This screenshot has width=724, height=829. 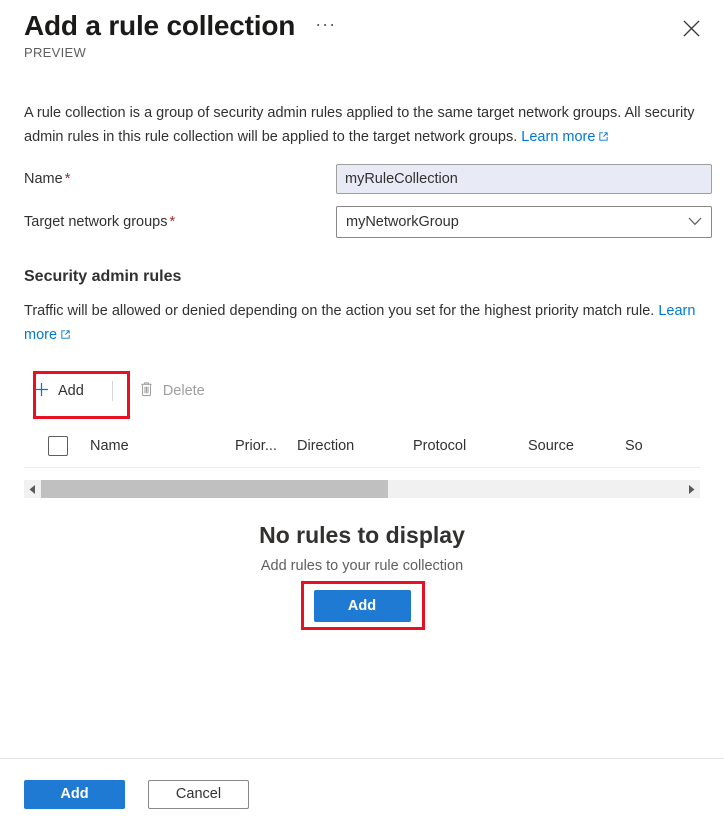 What do you see at coordinates (576, 446) in the screenshot?
I see `column-header-source: Source` at bounding box center [576, 446].